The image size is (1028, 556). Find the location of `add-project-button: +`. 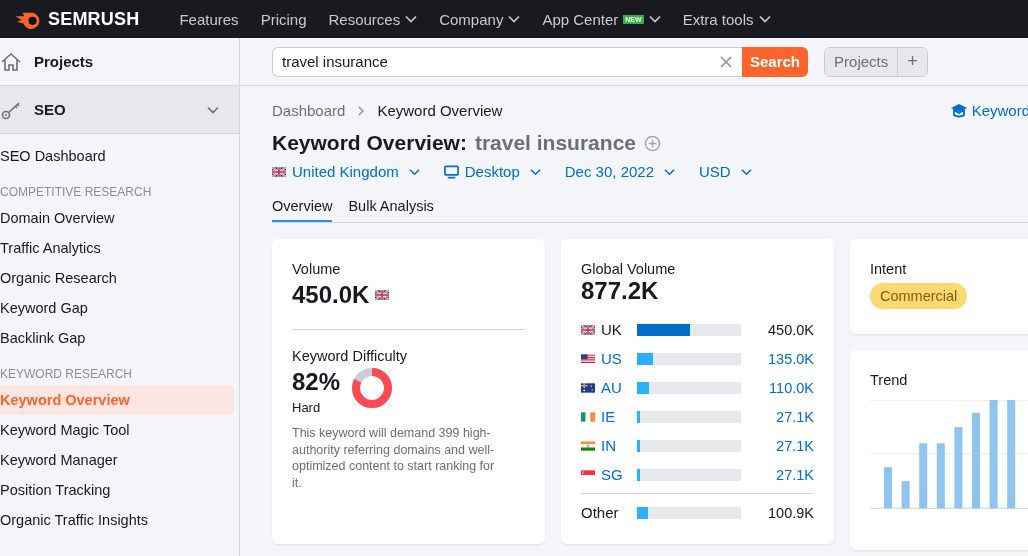

add-project-button: + is located at coordinates (912, 61).